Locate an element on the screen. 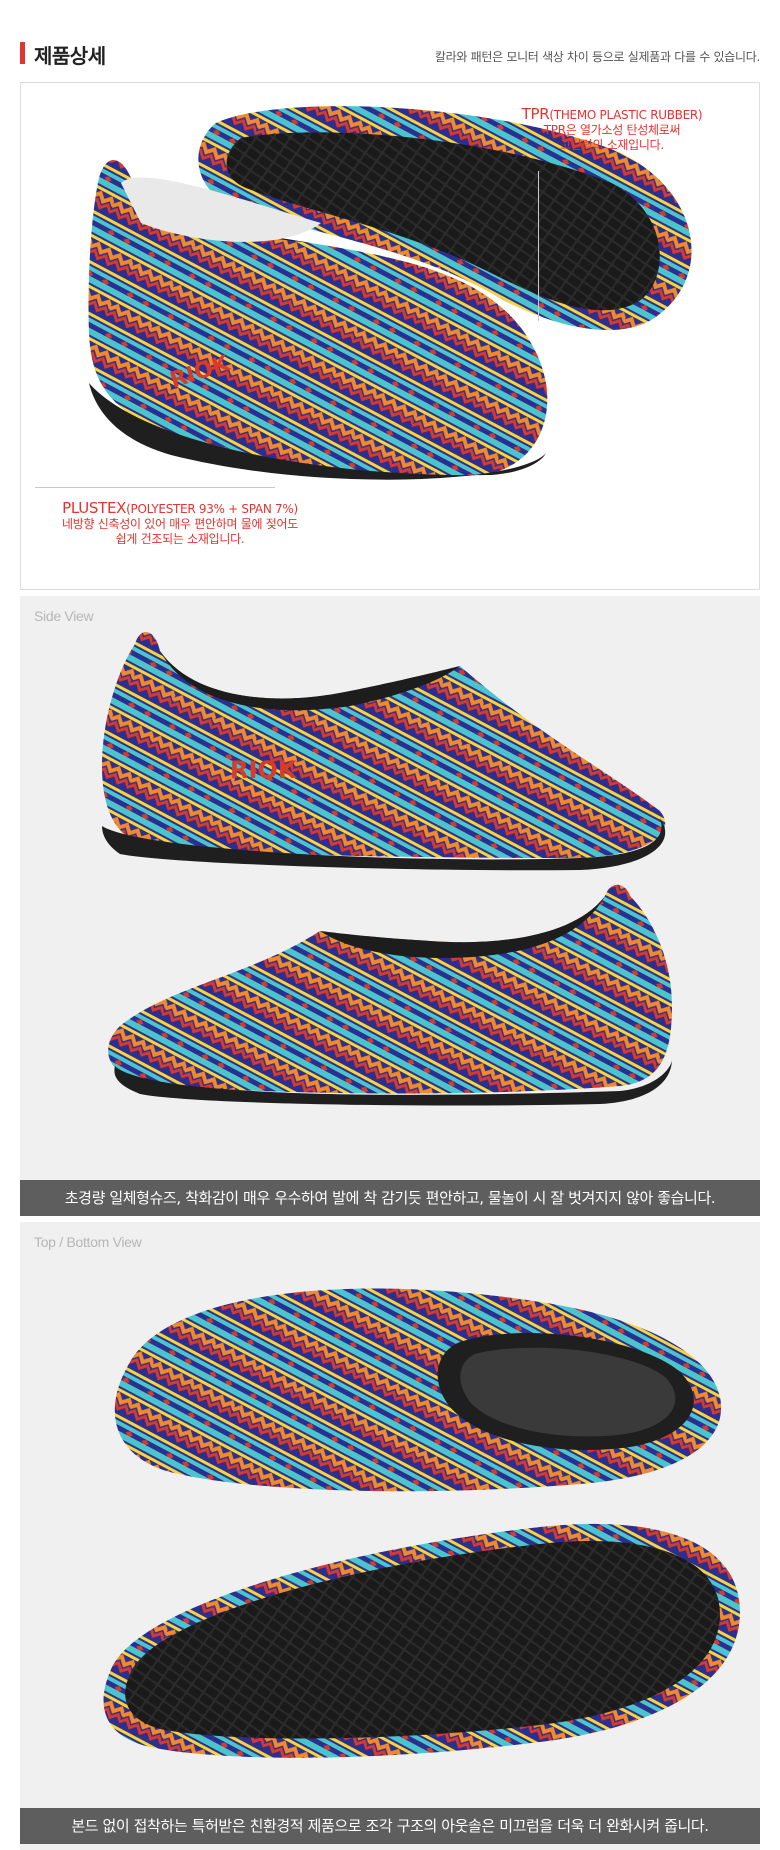  header-accent-bar is located at coordinates (22, 53).